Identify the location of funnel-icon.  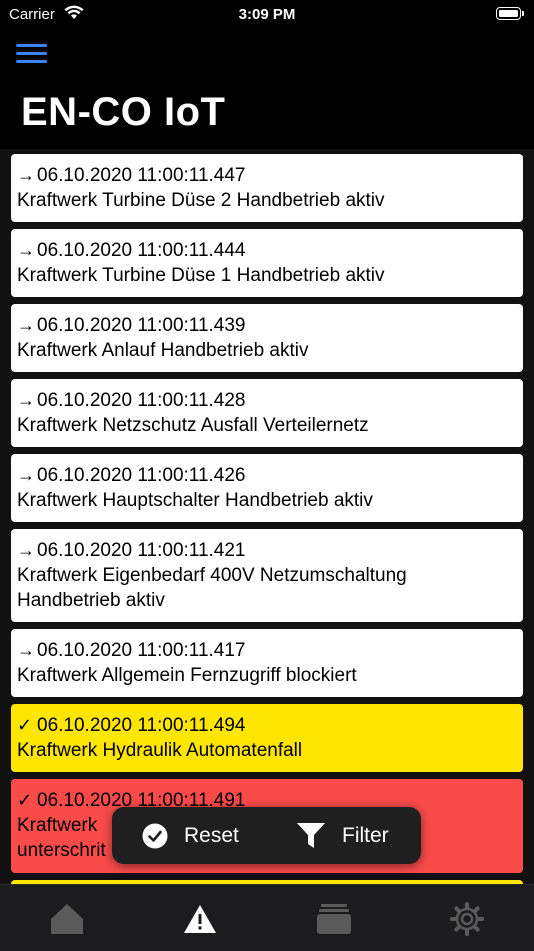
(311, 835).